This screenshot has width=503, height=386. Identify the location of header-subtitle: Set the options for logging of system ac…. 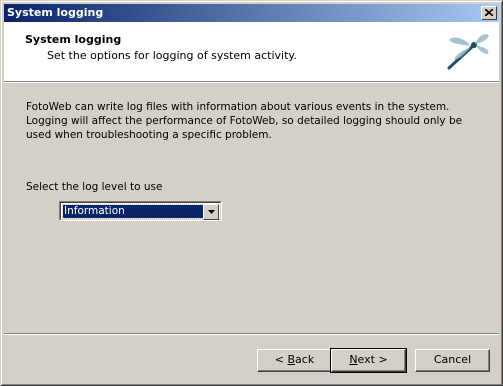
(172, 55).